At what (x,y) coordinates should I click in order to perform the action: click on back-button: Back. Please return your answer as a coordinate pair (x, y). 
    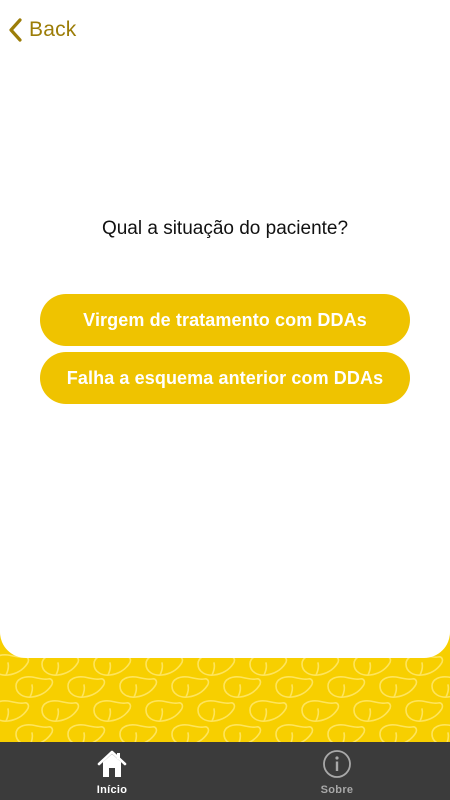
    Looking at the image, I should click on (41, 30).